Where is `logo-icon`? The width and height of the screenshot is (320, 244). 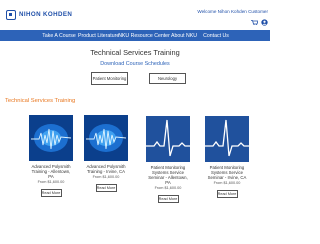 logo-icon is located at coordinates (11, 15).